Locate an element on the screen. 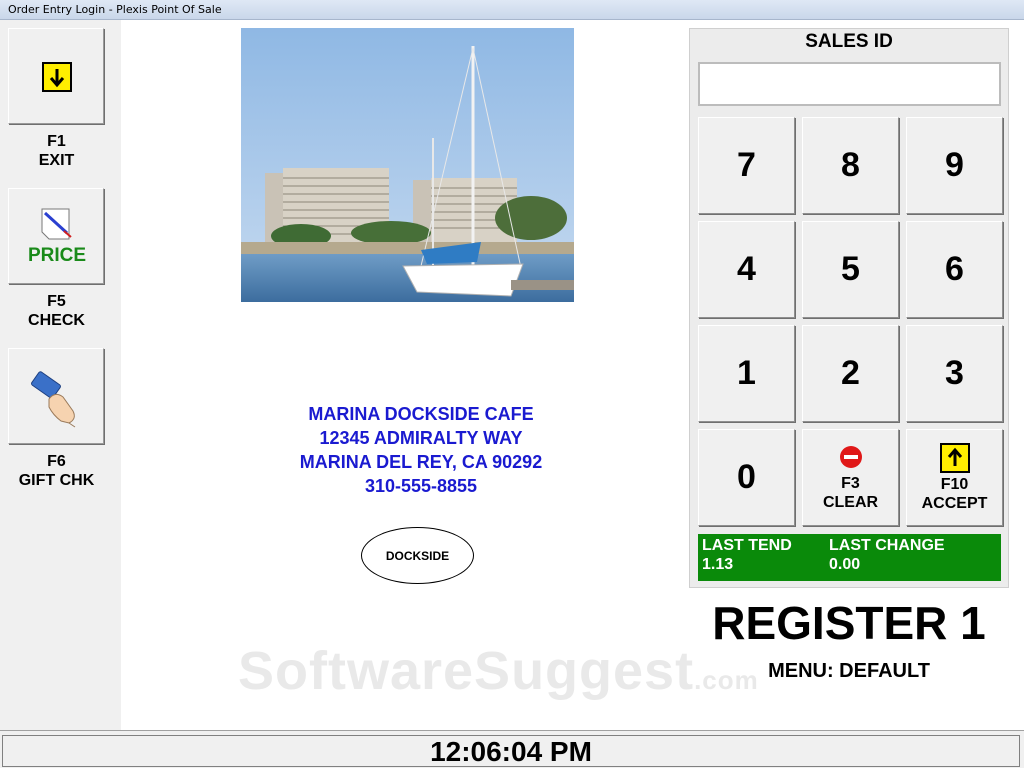  last-change-value: 0.00 is located at coordinates (845, 564).